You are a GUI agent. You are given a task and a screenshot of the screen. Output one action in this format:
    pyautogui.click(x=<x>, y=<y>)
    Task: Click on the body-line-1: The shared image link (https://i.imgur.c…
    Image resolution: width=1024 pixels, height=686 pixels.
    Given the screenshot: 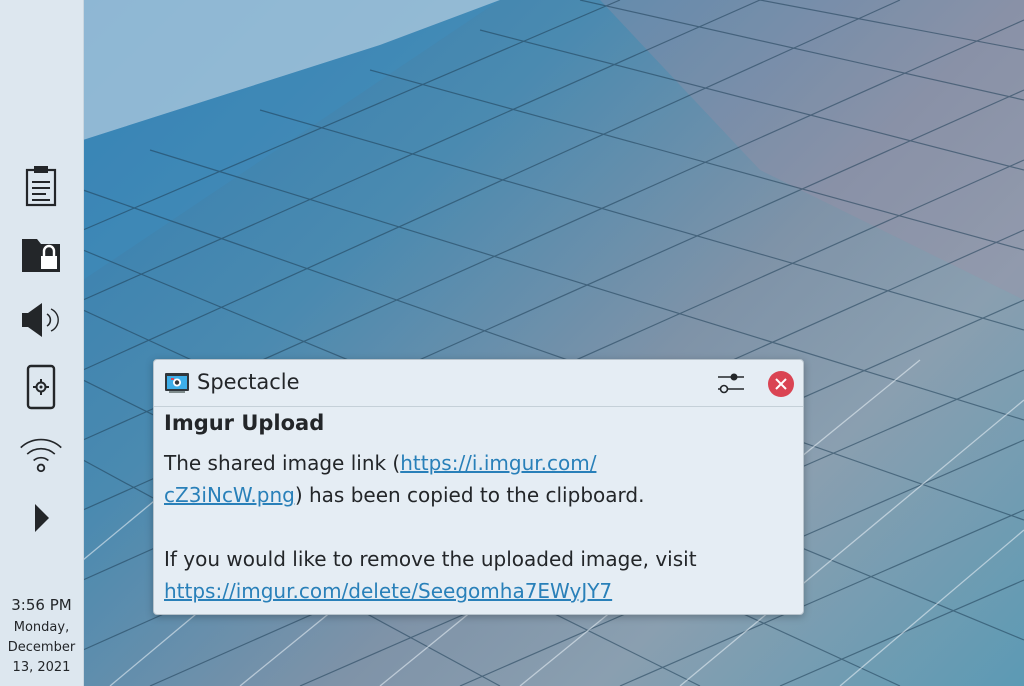 What is the action you would take?
    pyautogui.click(x=479, y=463)
    